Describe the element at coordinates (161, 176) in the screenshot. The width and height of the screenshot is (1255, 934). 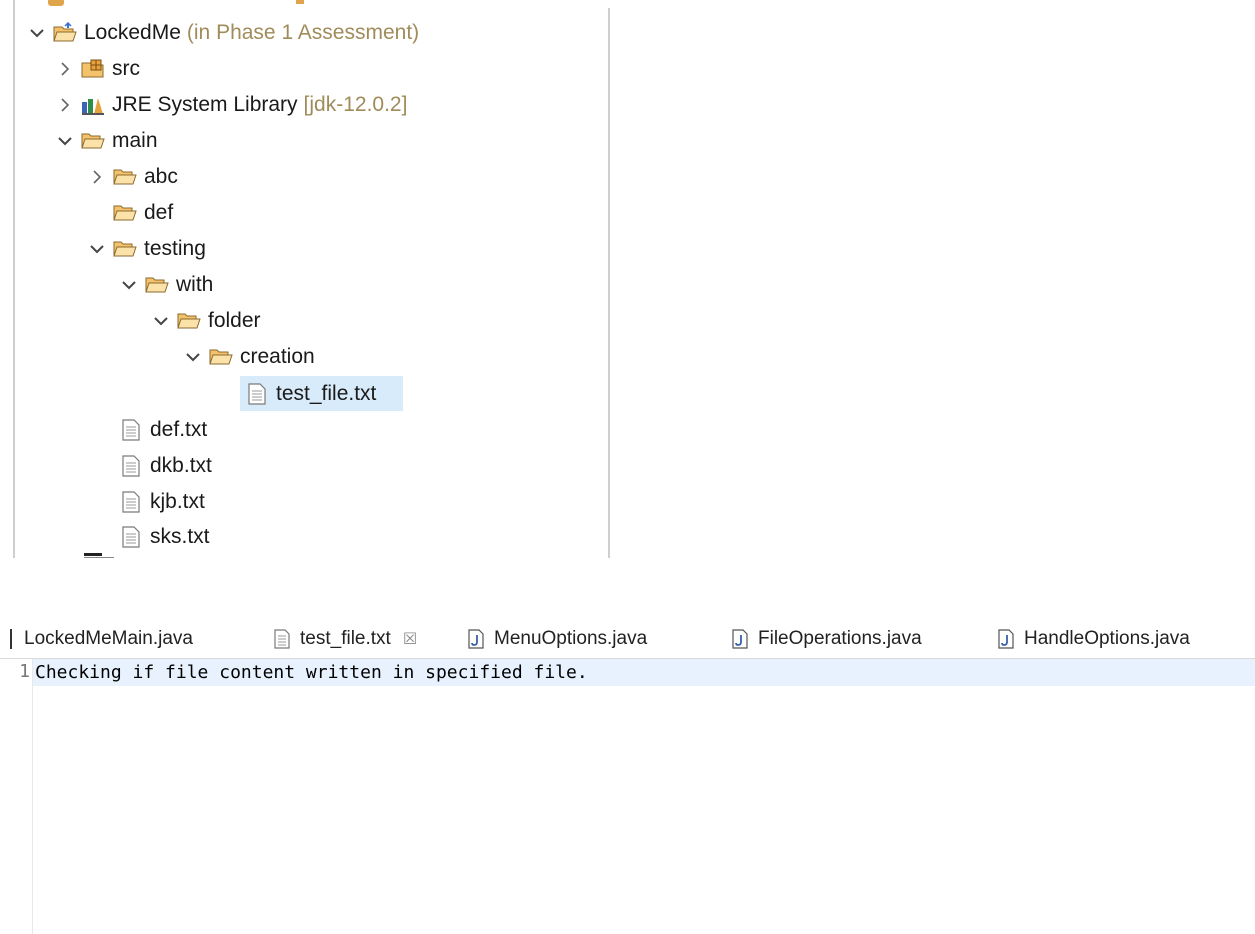
I see `tree-item-label: abc` at that location.